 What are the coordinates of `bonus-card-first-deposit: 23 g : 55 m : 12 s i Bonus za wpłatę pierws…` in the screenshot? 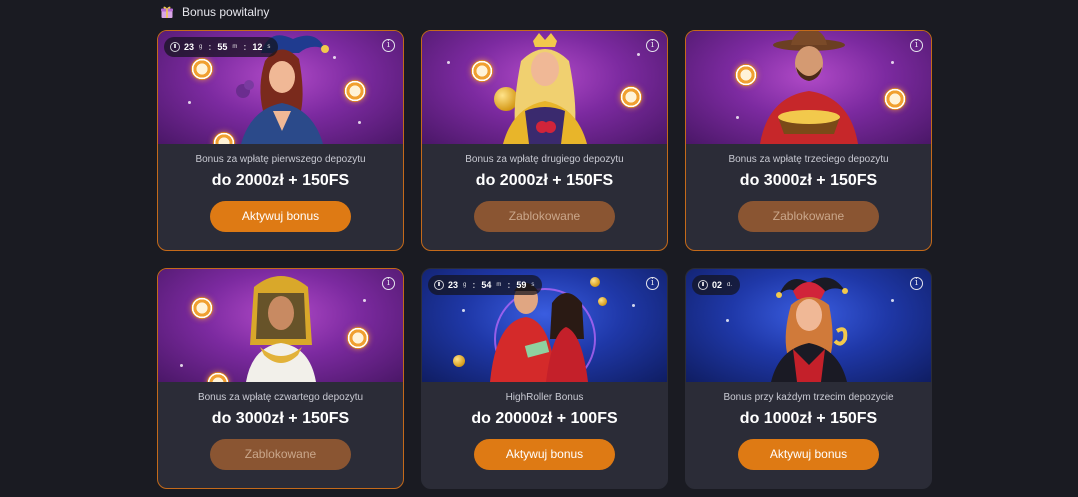 It's located at (280, 140).